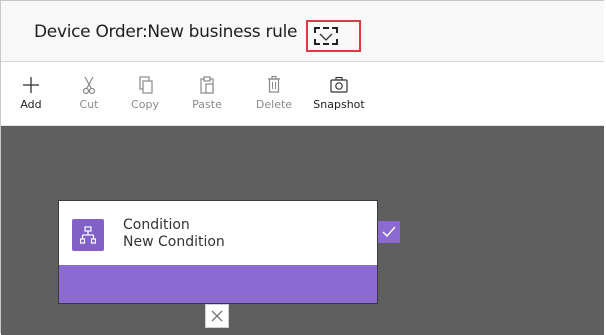 This screenshot has width=606, height=335. What do you see at coordinates (166, 32) in the screenshot?
I see `page-title: Device Order:New business rule` at bounding box center [166, 32].